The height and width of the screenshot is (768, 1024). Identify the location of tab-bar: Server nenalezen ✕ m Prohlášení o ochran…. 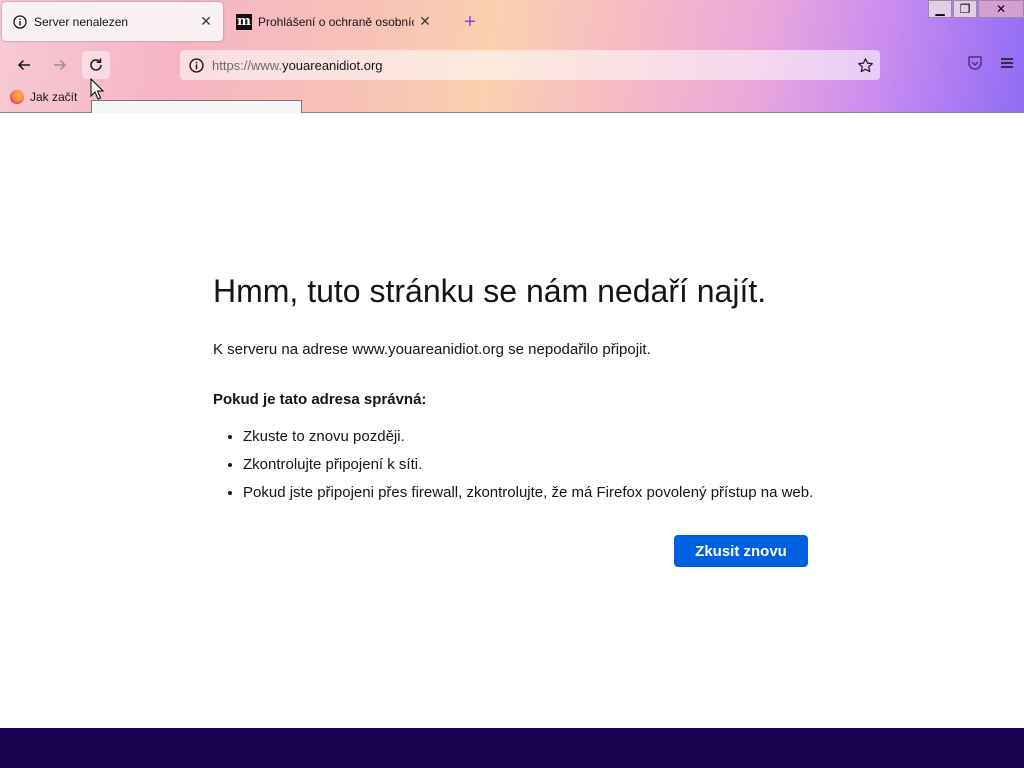
(512, 22).